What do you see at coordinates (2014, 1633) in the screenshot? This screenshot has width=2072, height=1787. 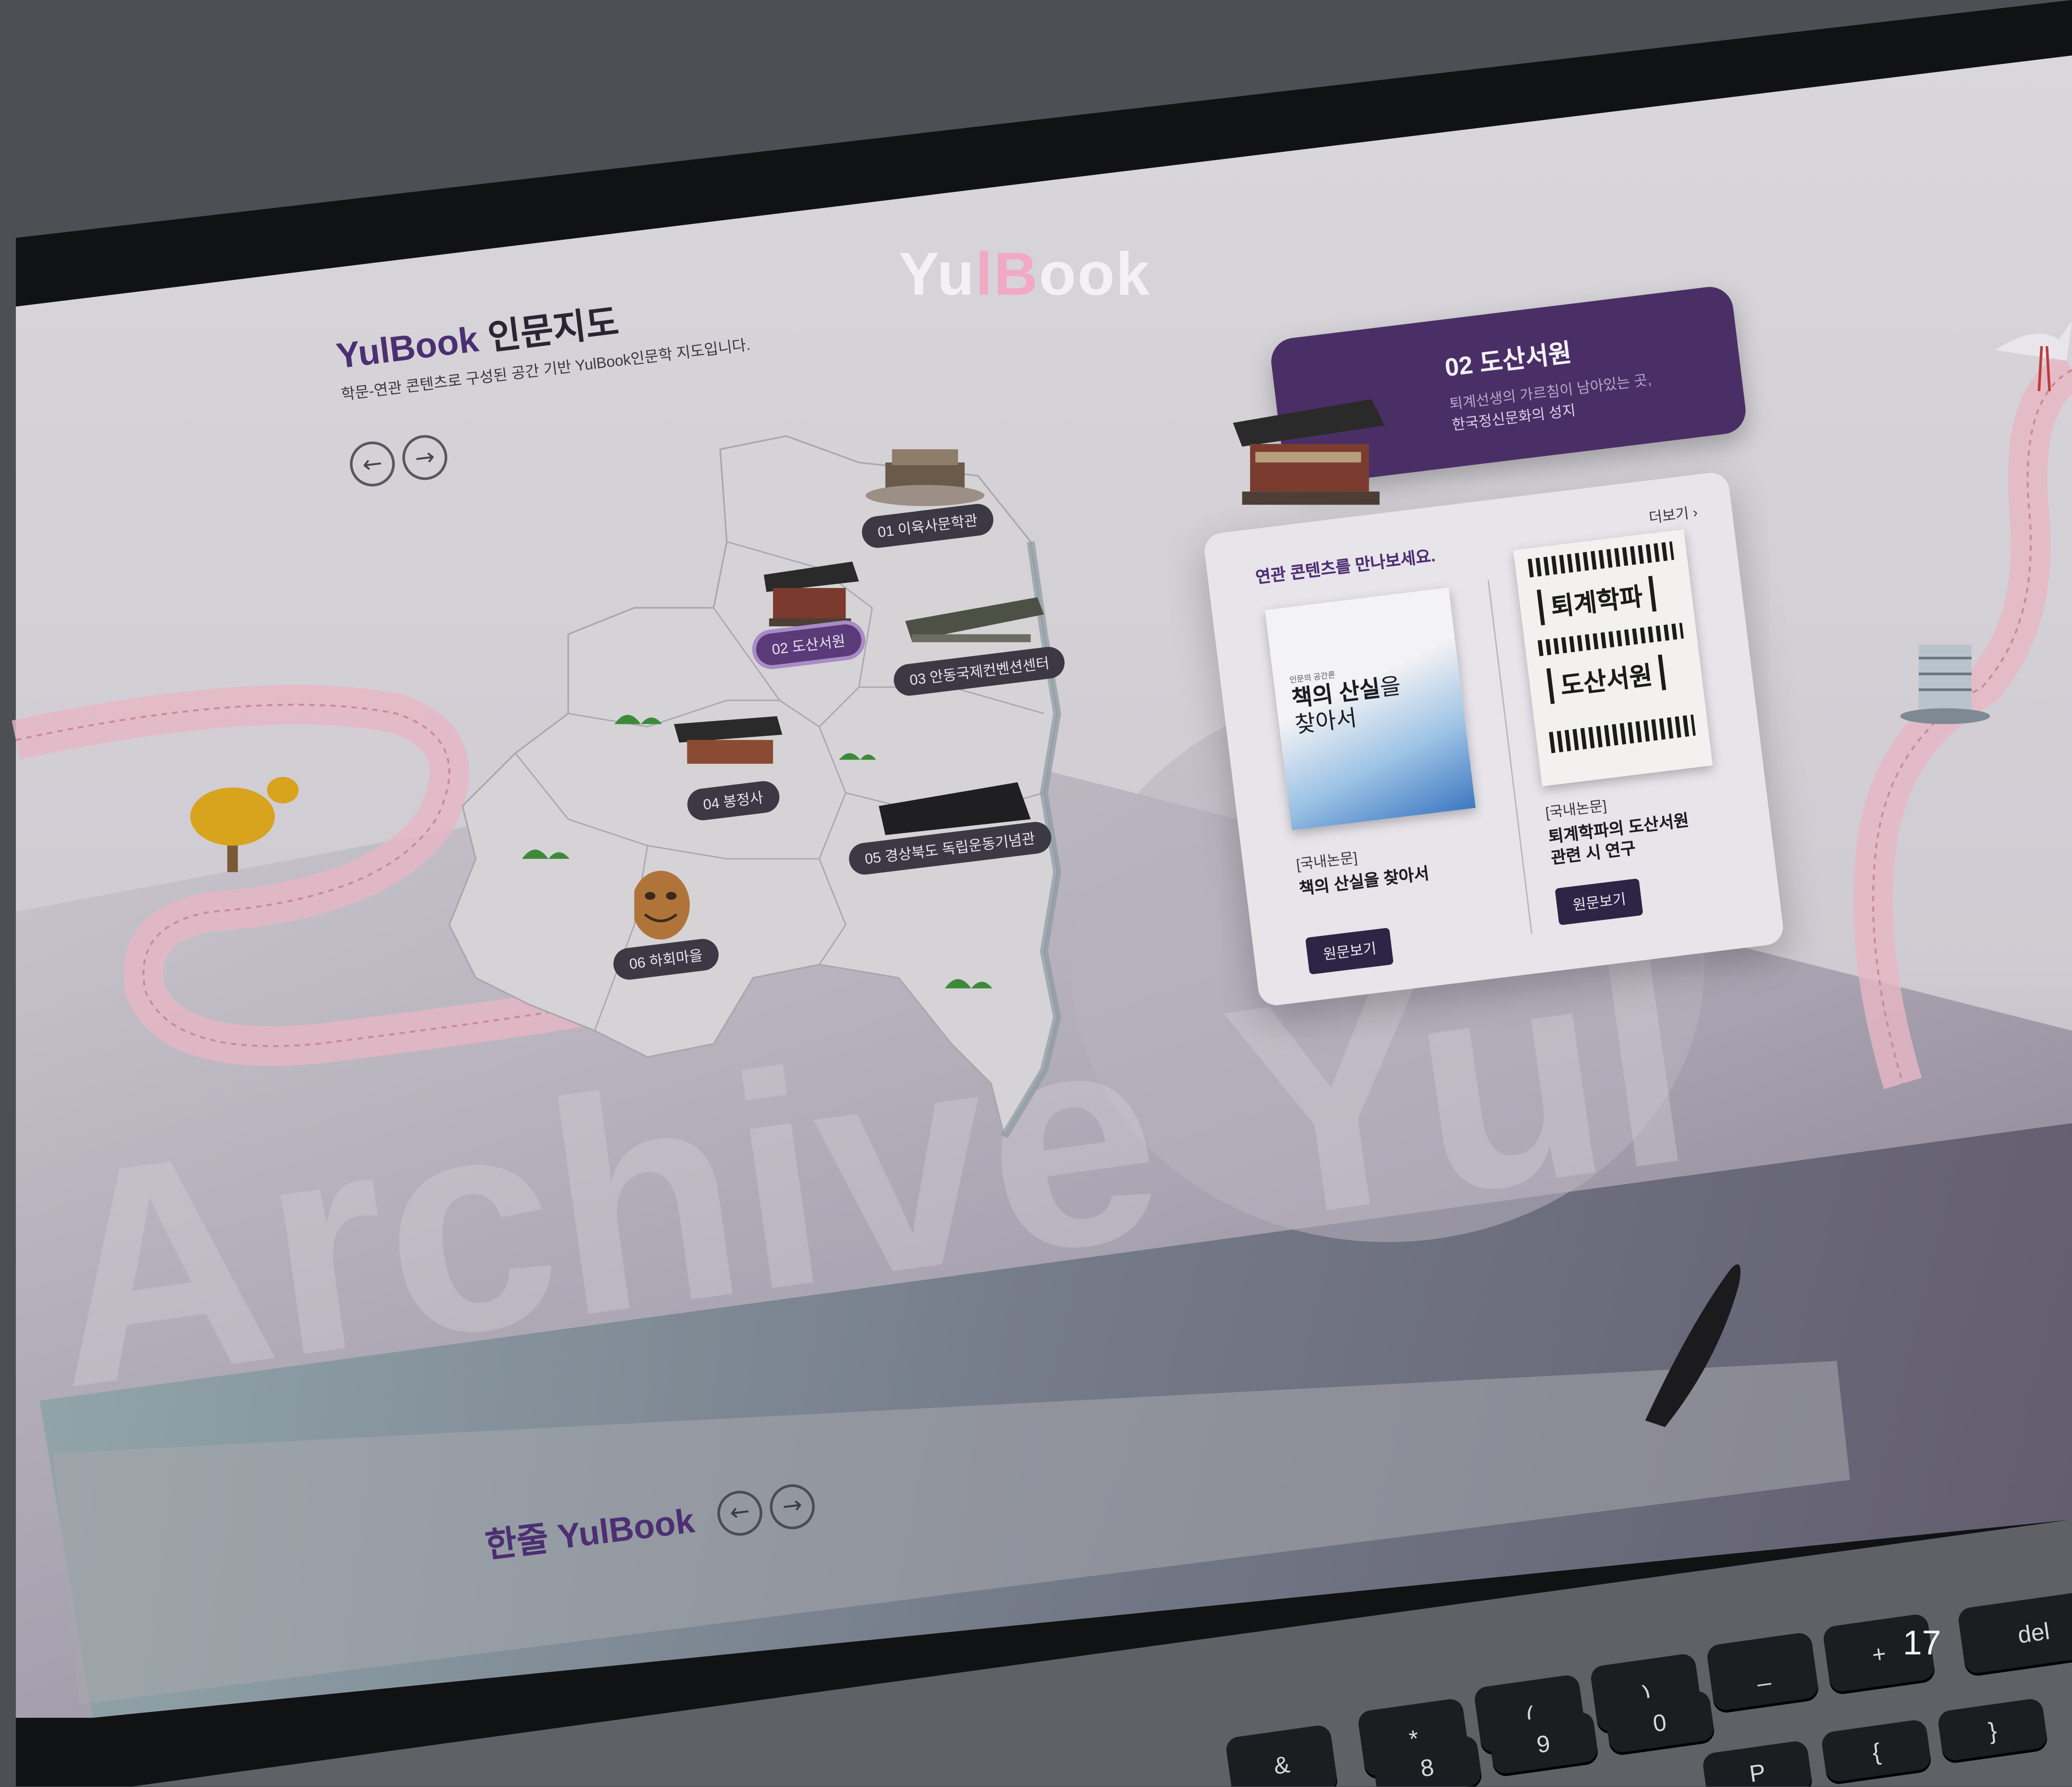 I see `key-delete: del` at bounding box center [2014, 1633].